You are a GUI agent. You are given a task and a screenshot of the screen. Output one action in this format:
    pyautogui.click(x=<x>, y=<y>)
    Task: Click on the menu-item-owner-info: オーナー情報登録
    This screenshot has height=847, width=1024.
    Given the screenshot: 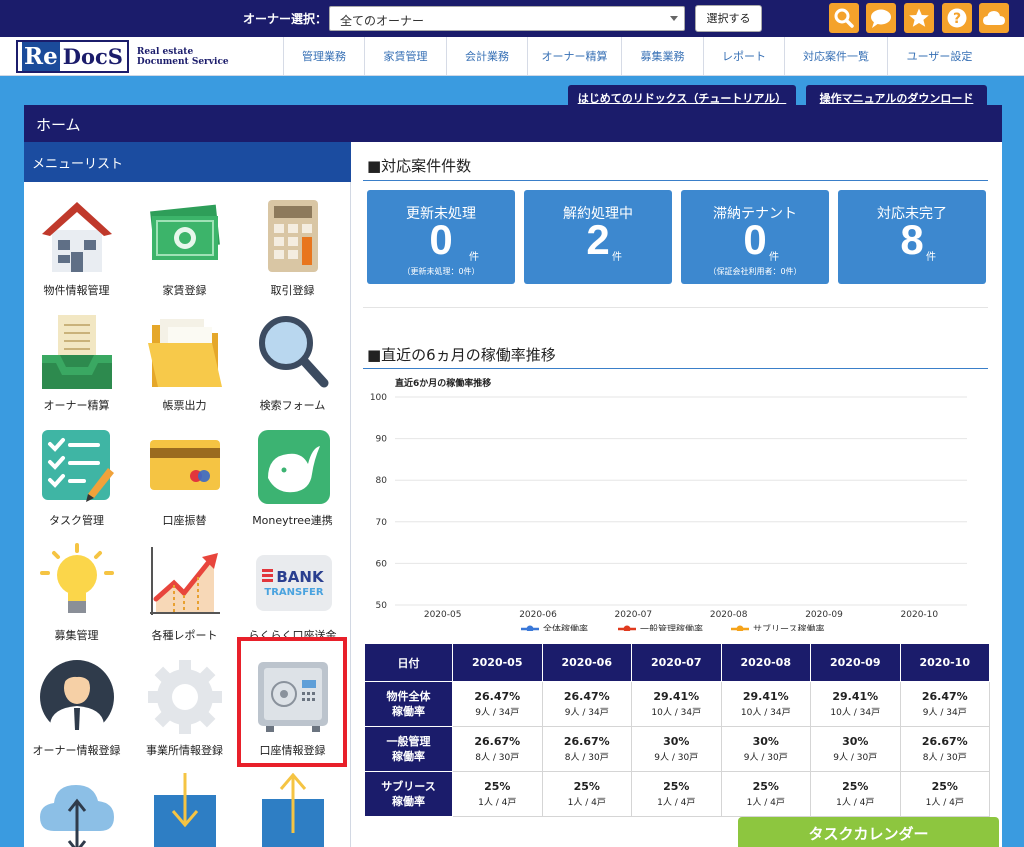 What is the action you would take?
    pyautogui.click(x=76, y=714)
    